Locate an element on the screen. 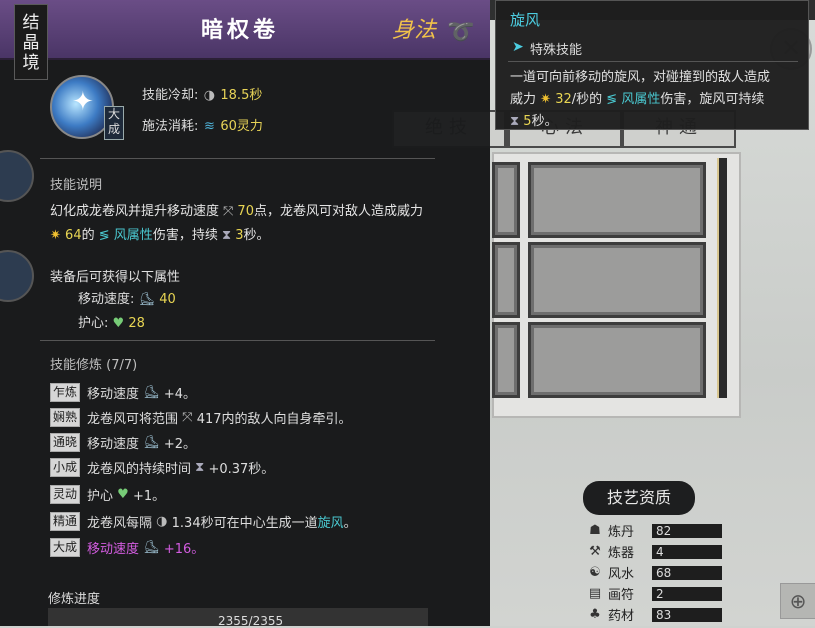 The image size is (815, 628). desc-text: 的 is located at coordinates (88, 235).